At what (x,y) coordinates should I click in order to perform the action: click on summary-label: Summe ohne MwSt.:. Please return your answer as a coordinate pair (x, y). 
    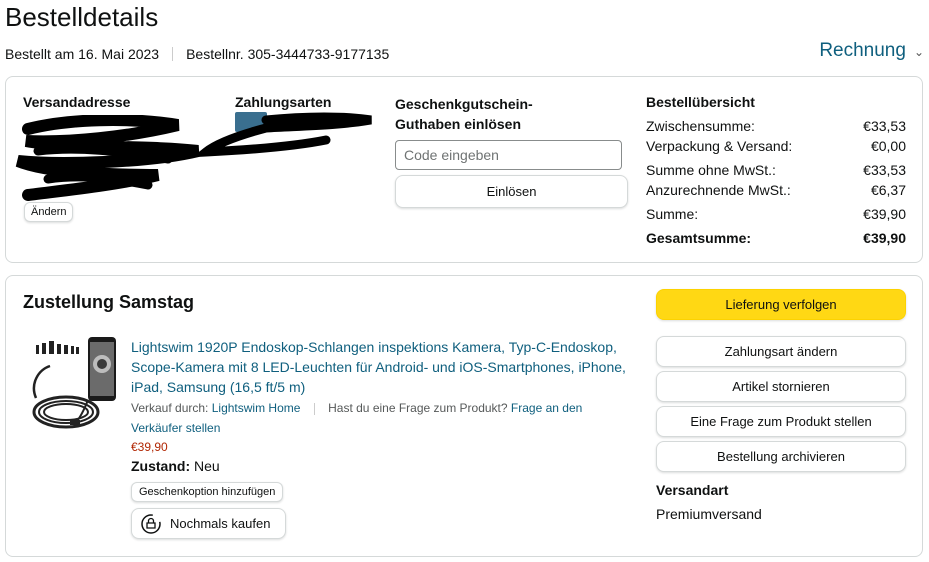
    Looking at the image, I should click on (711, 170).